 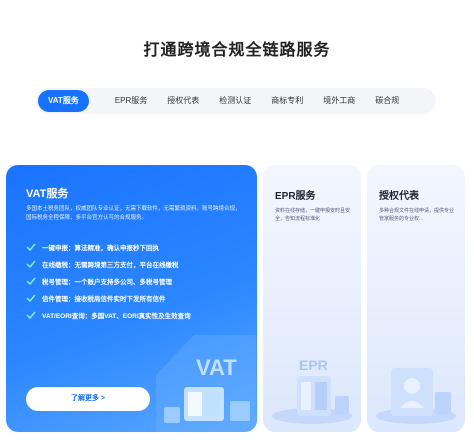 I want to click on tab-testing-cert: 检测认证, so click(x=235, y=101).